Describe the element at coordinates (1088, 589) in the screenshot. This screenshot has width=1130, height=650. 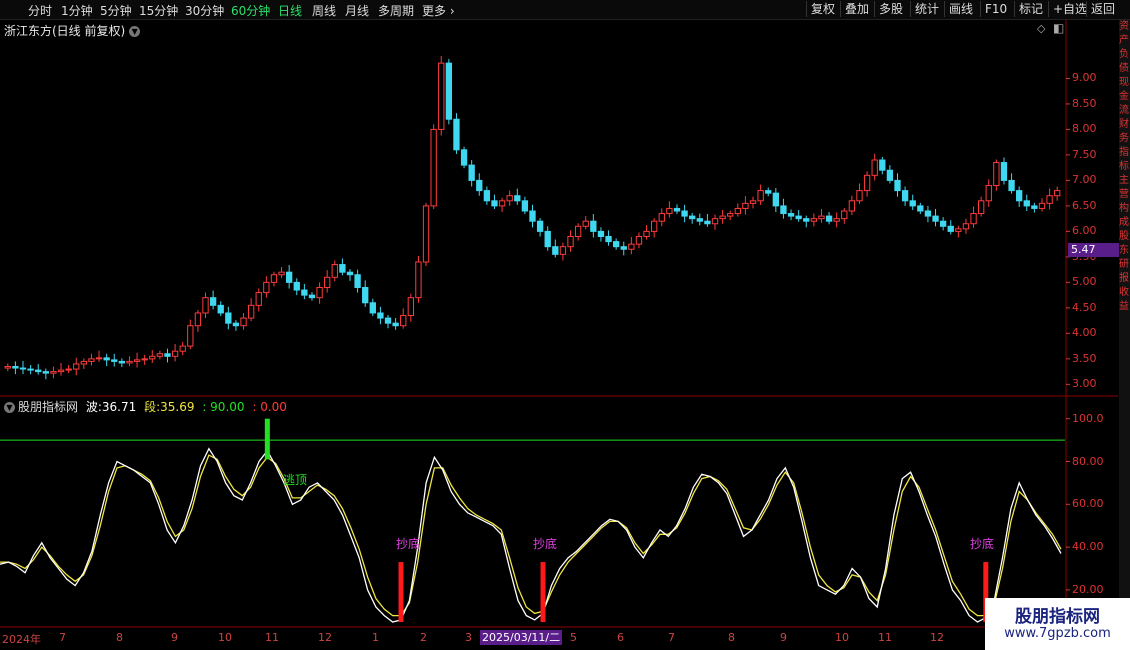
I see `osc-tick-label: 20.00` at that location.